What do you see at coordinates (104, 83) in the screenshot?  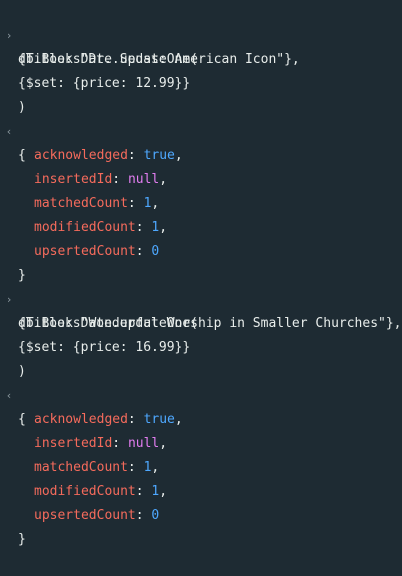 I see `command-text: {$set: {price: 12.99}}` at bounding box center [104, 83].